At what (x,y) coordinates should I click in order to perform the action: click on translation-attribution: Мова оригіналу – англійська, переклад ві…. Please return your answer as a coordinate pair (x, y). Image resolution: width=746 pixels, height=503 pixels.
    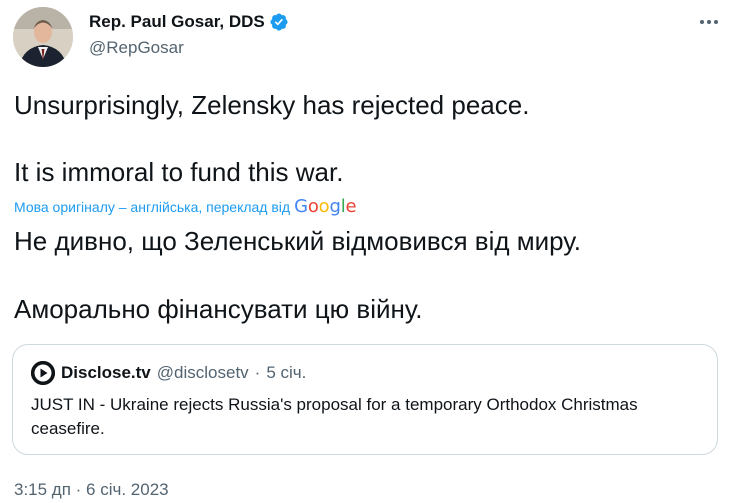
    Looking at the image, I should click on (185, 206).